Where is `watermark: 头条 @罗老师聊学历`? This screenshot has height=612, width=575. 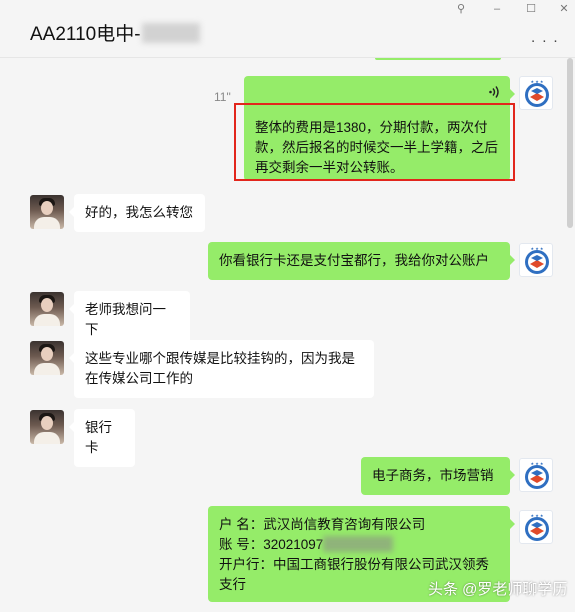
watermark: 头条 @罗老师聊学历 is located at coordinates (498, 589).